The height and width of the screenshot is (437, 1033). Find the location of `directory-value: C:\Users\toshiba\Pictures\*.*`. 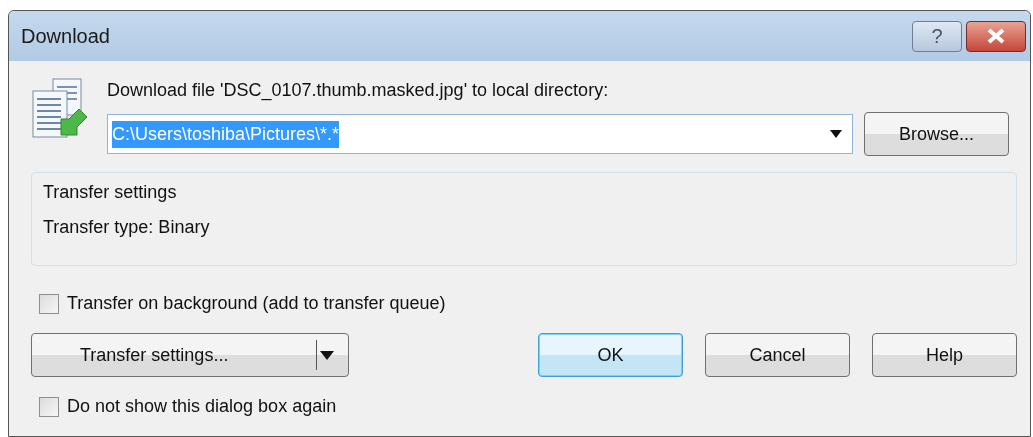

directory-value: C:\Users\toshiba\Pictures\*.* is located at coordinates (226, 134).